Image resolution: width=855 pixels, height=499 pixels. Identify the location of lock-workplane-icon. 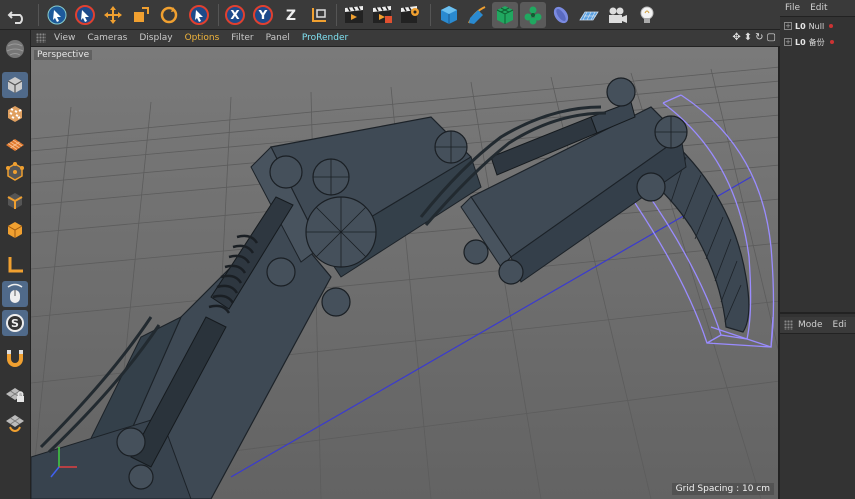
(15, 394).